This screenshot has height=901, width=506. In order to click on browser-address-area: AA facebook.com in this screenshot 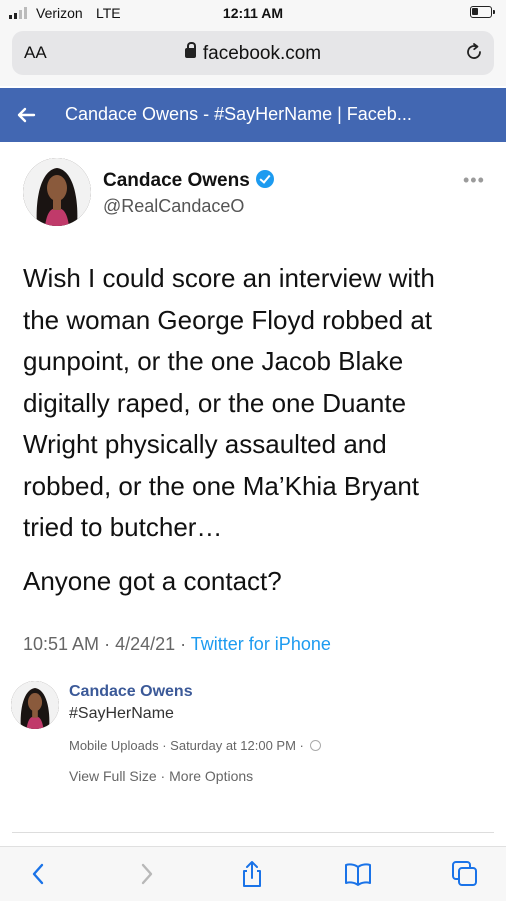, I will do `click(253, 57)`.